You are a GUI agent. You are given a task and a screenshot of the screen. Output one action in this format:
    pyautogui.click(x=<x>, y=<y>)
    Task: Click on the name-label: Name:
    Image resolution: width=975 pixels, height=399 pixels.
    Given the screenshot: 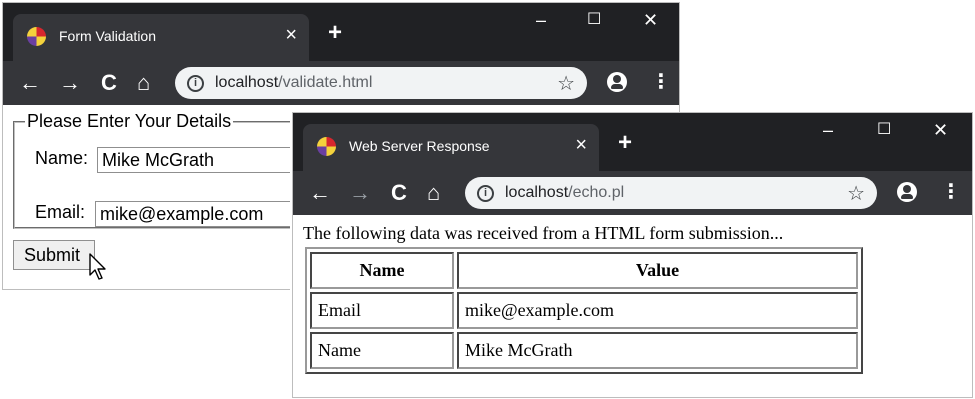 What is the action you would take?
    pyautogui.click(x=62, y=158)
    